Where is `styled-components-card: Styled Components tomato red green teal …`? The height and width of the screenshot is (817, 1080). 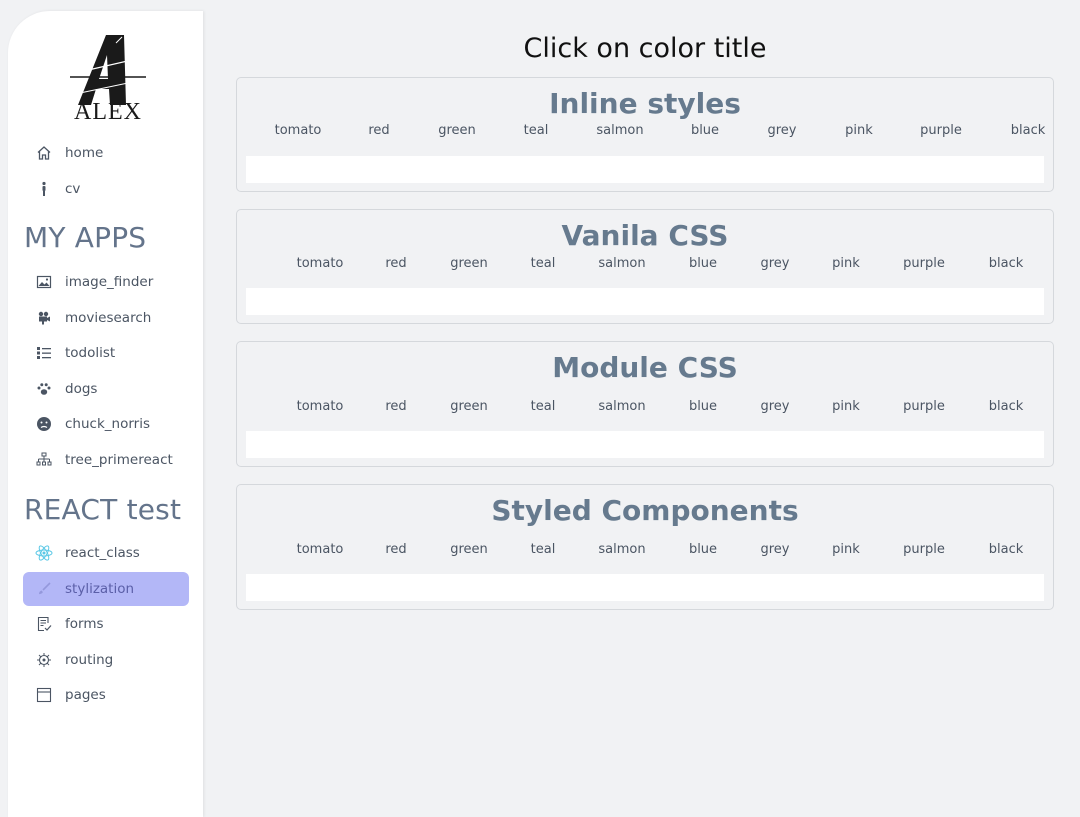
styled-components-card: Styled Components tomato red green teal … is located at coordinates (645, 547).